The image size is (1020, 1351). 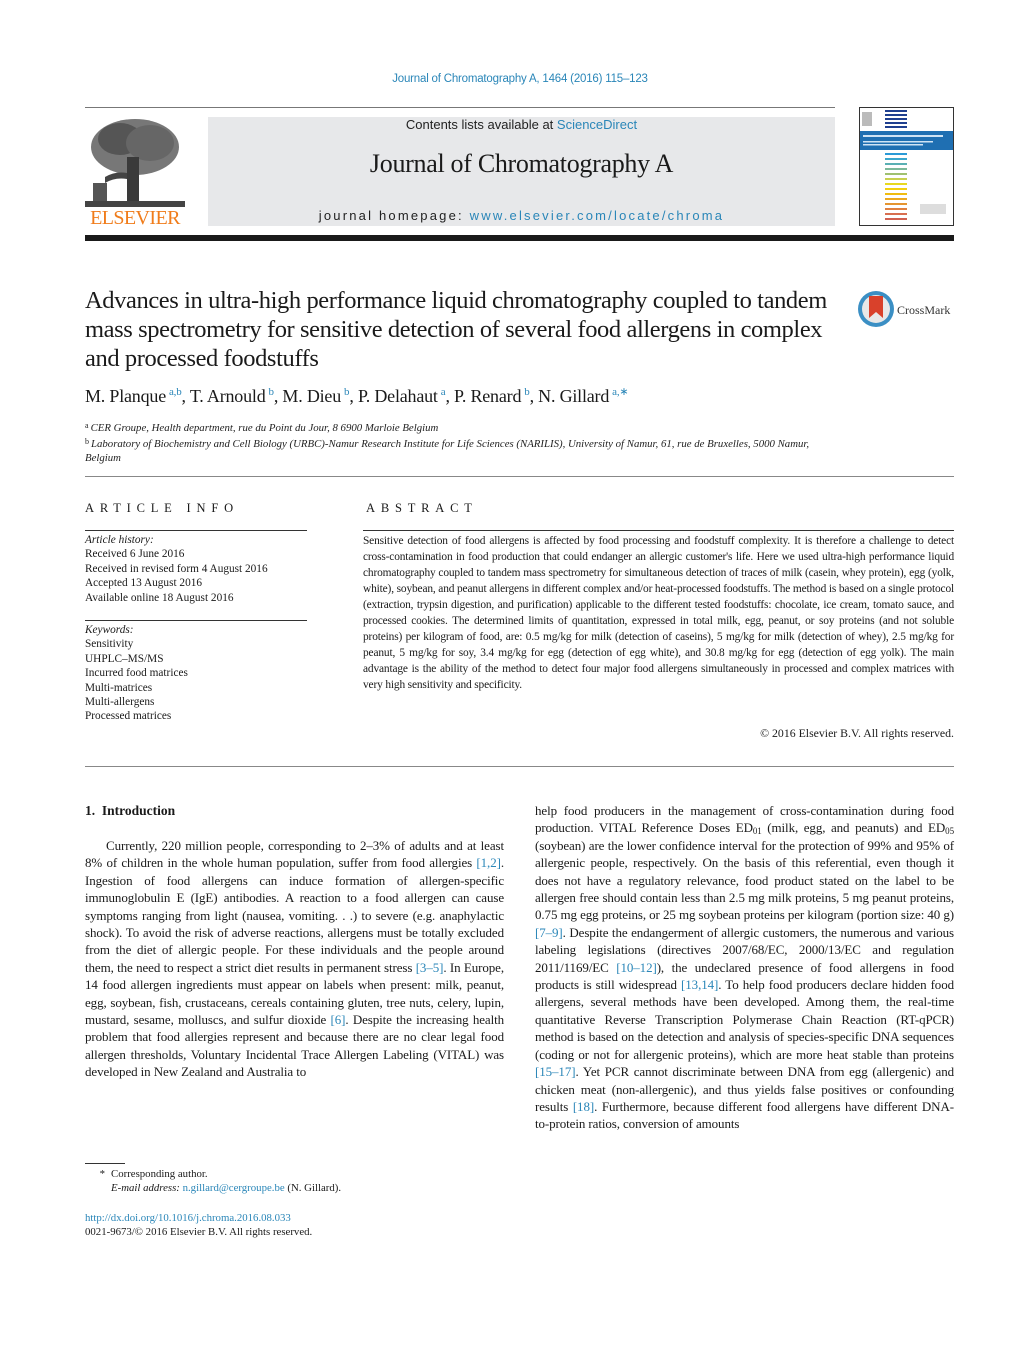 I want to click on elsevier-logo: ELSEVIER, so click(x=135, y=173).